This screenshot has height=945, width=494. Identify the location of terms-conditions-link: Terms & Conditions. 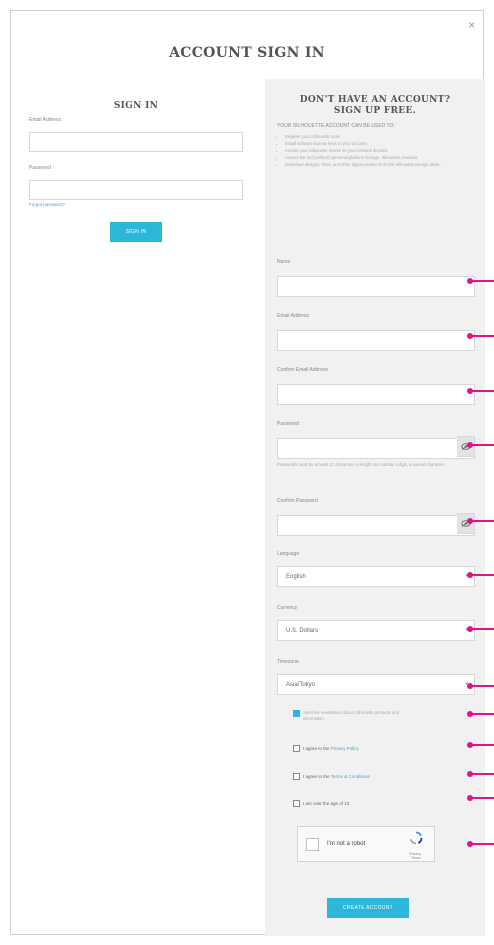
(350, 776).